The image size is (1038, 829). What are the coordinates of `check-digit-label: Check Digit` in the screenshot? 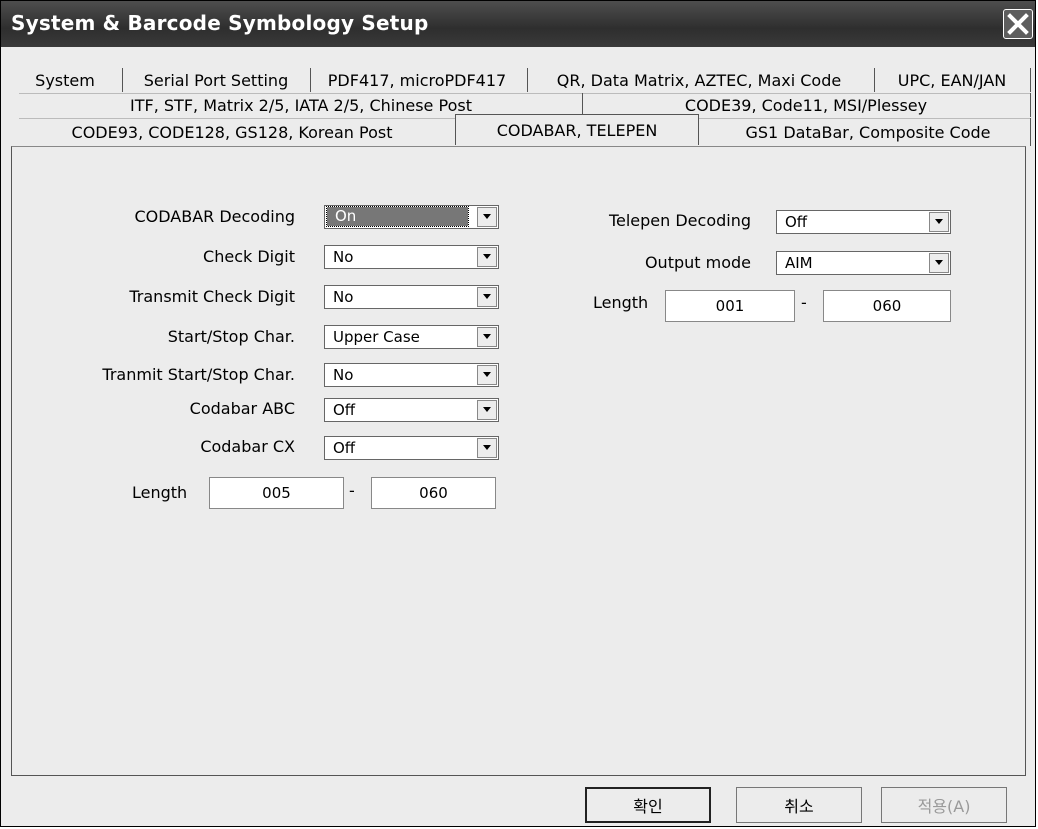 It's located at (249, 256).